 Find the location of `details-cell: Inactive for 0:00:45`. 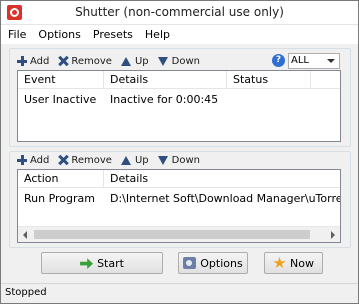

details-cell: Inactive for 0:00:45 is located at coordinates (164, 99).